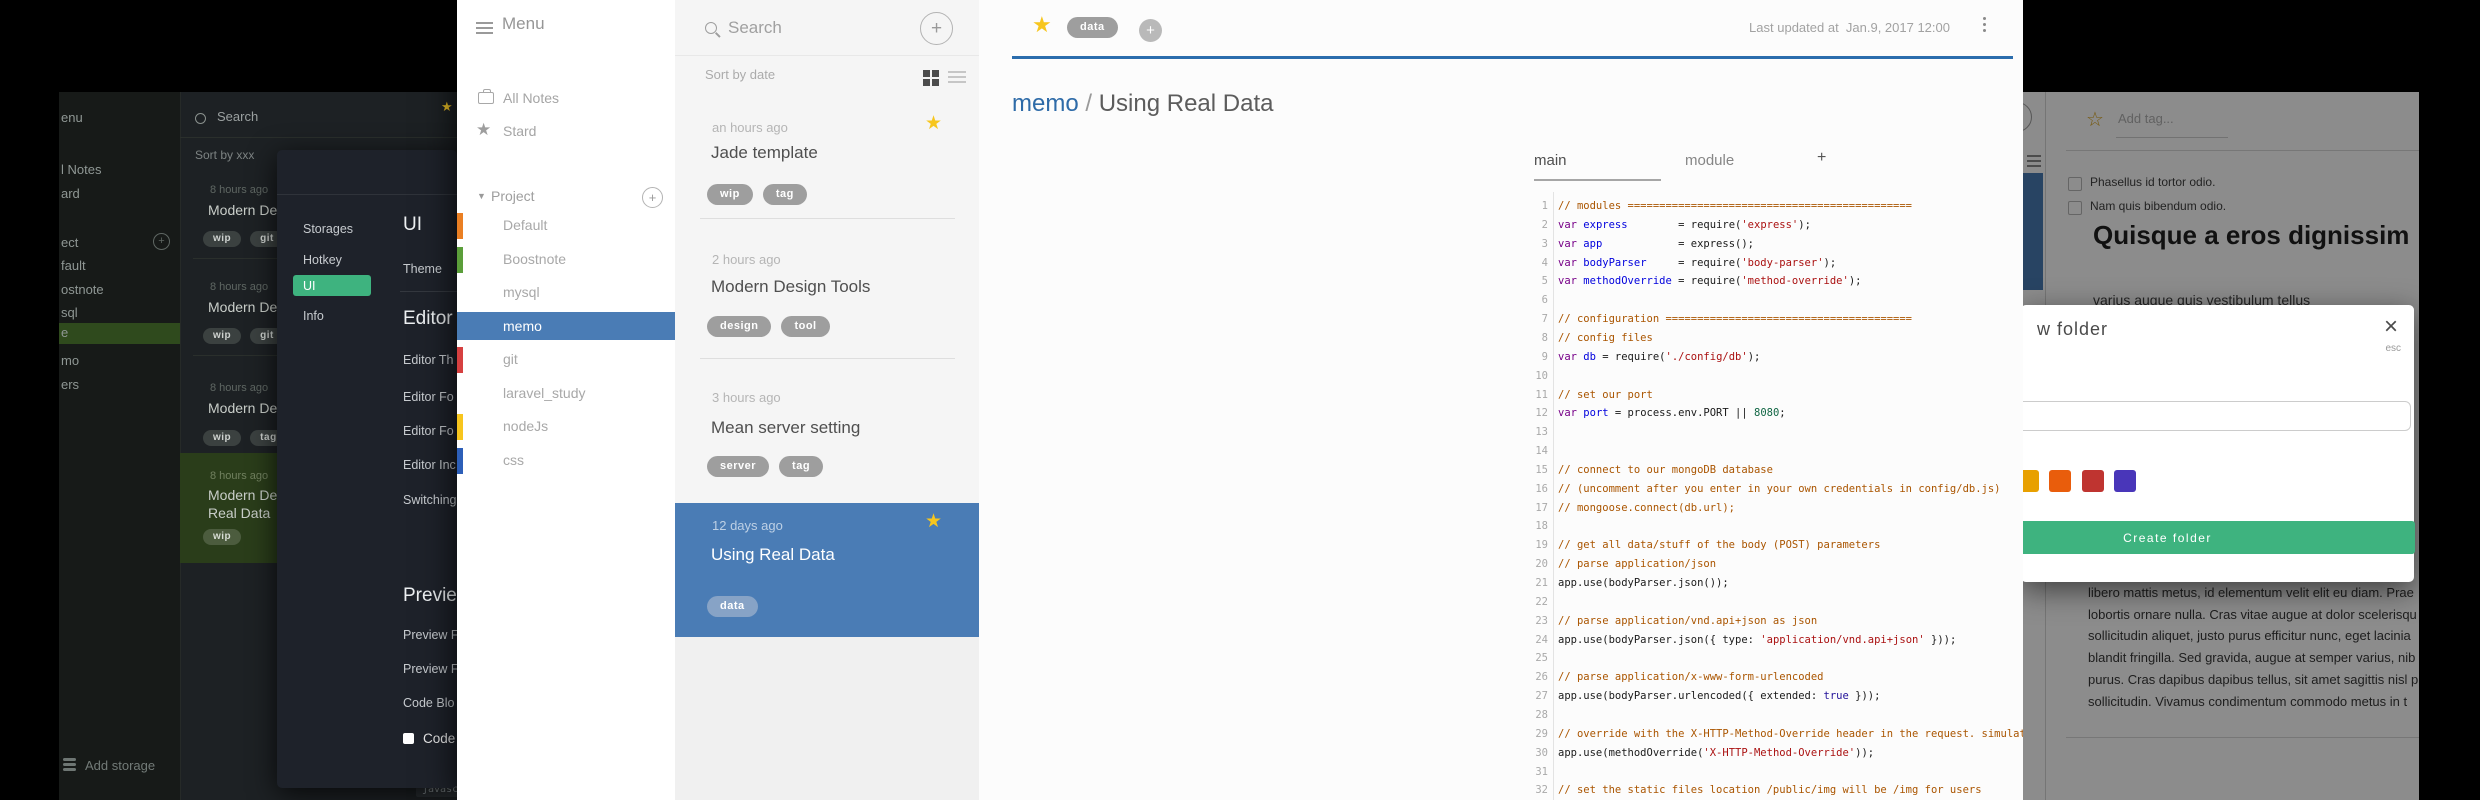 The height and width of the screenshot is (800, 2480). I want to click on sidebar-item-selected, so click(119, 333).